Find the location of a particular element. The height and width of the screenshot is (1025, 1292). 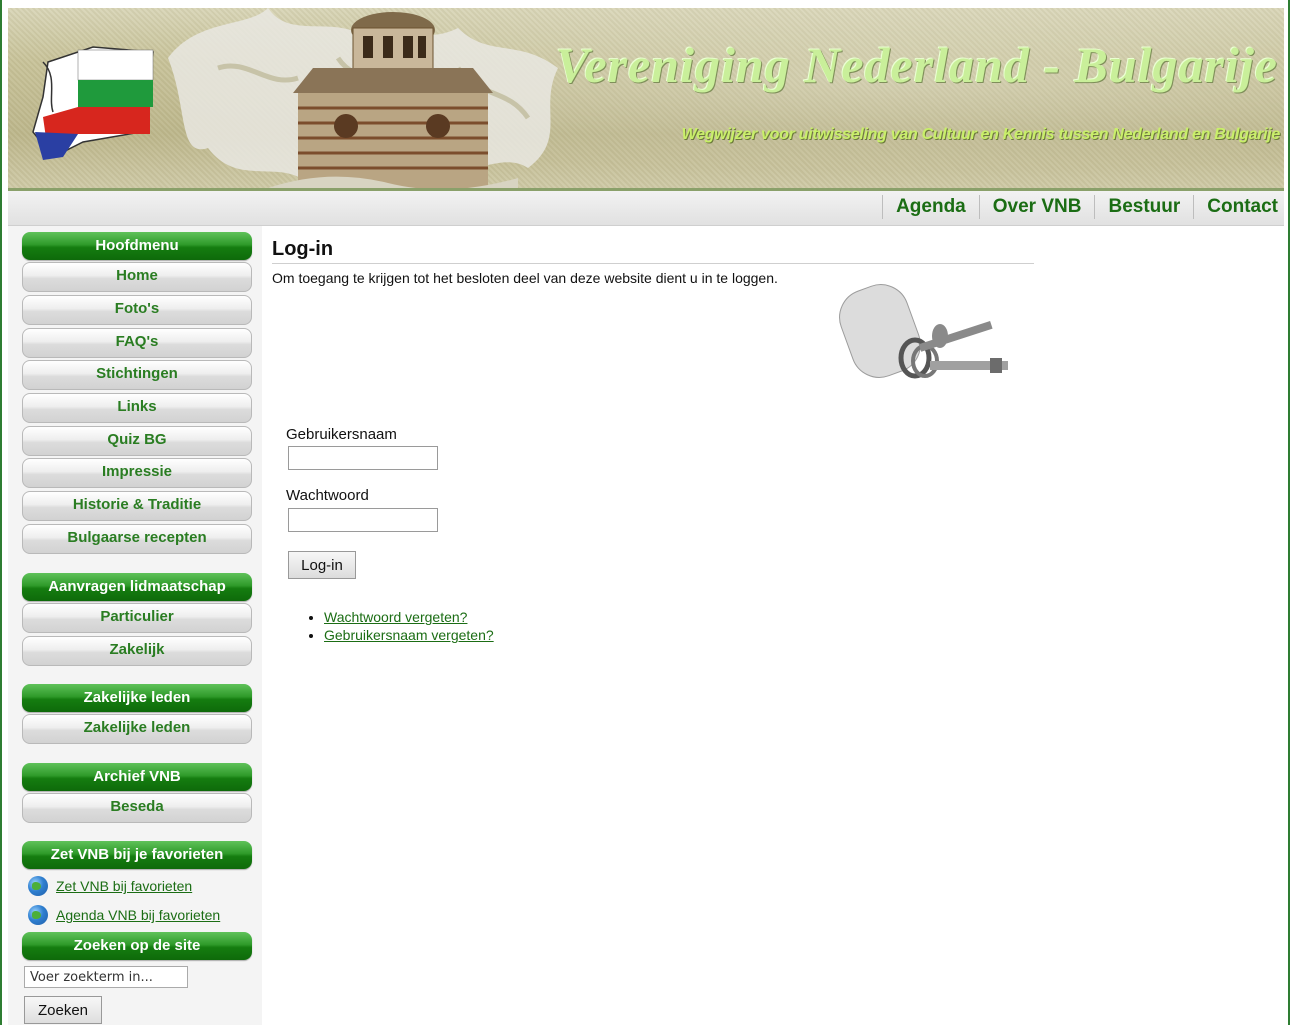

list-item: Gebruikersnaam vergeten? is located at coordinates (409, 635).